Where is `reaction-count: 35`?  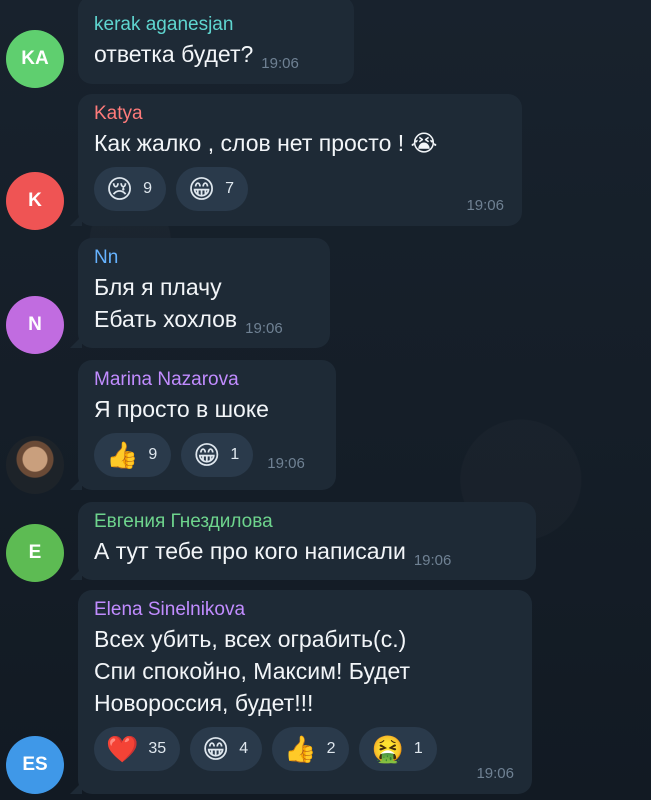
reaction-count: 35 is located at coordinates (157, 748).